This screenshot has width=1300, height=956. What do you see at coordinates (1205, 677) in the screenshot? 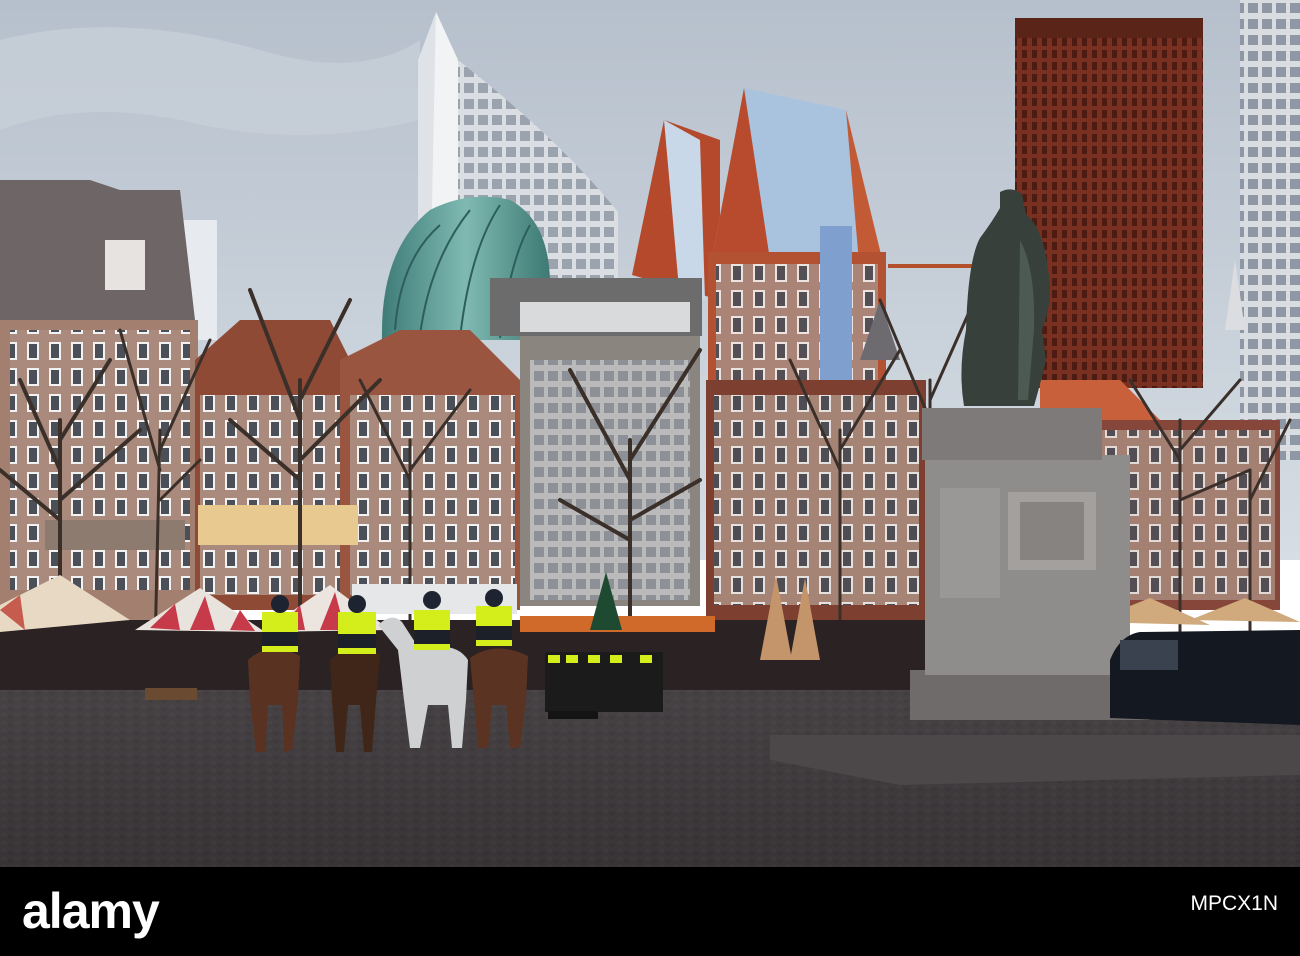
I see `police-van` at bounding box center [1205, 677].